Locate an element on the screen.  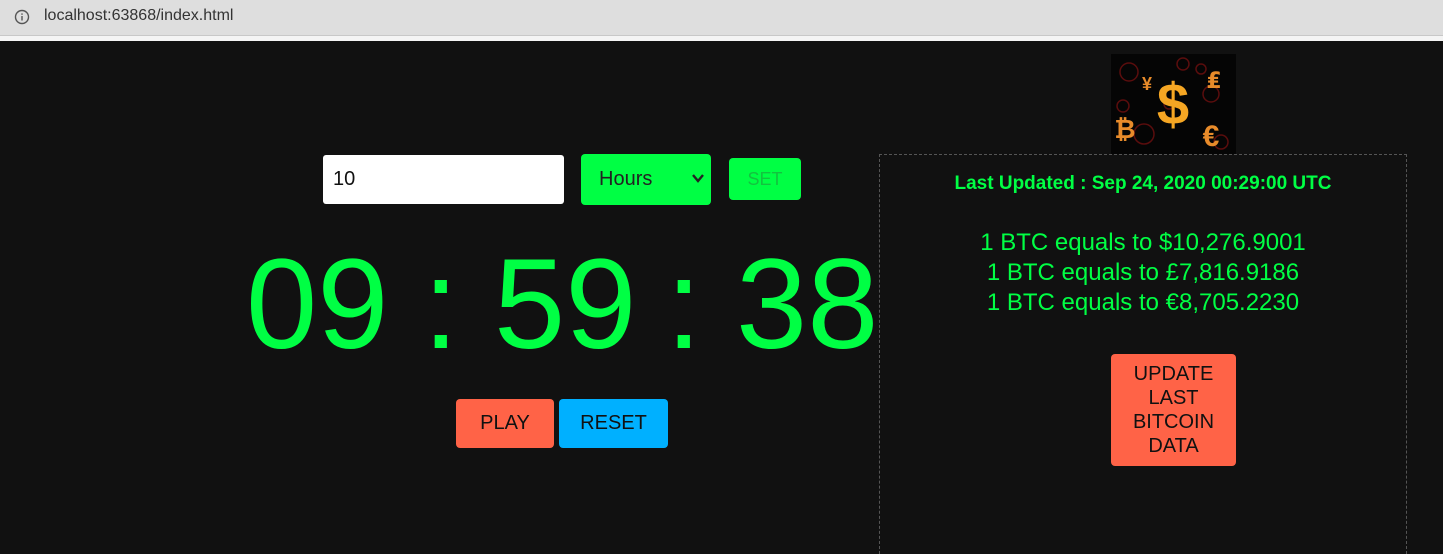
countdown-display: 09 : 59 : 38 is located at coordinates (562, 305).